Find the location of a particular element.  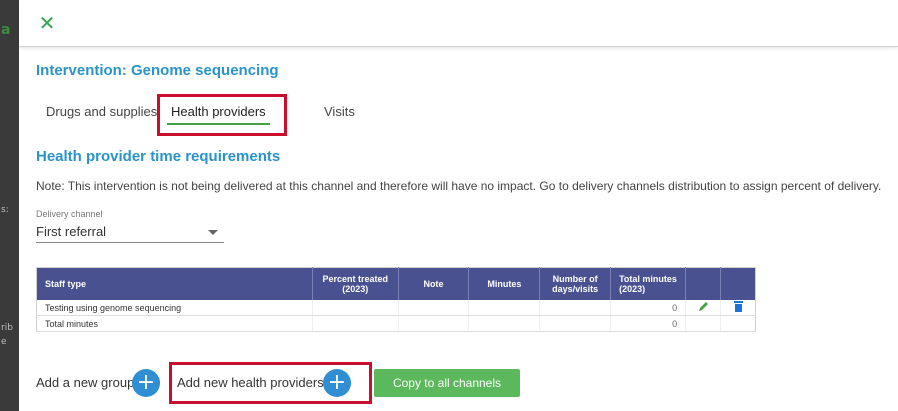

tab-visits: Visits is located at coordinates (339, 111).